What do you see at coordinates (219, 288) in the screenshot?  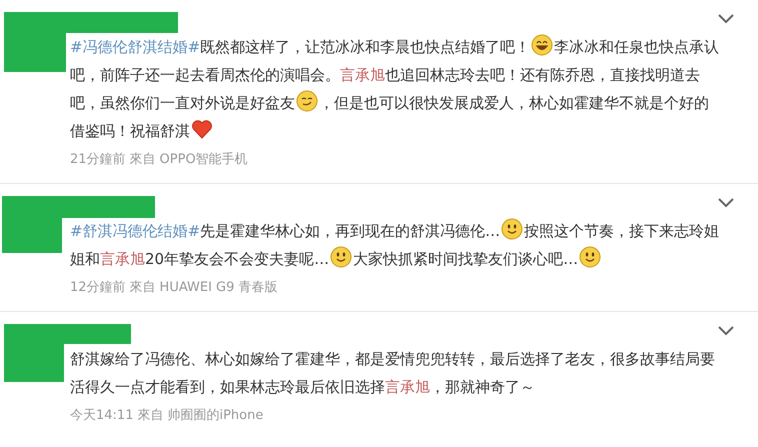 I see `device-name: HUAWEI G9 青春版` at bounding box center [219, 288].